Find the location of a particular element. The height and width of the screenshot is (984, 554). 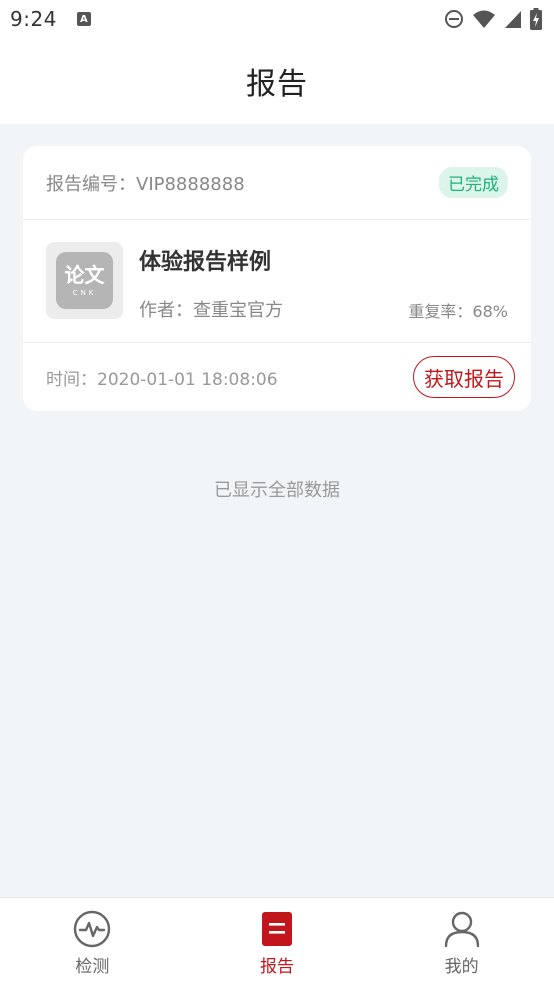

report-card-body: 论文 CNK 体验报告样例 作者：查重宝官方 重复率：68% is located at coordinates (277, 281).